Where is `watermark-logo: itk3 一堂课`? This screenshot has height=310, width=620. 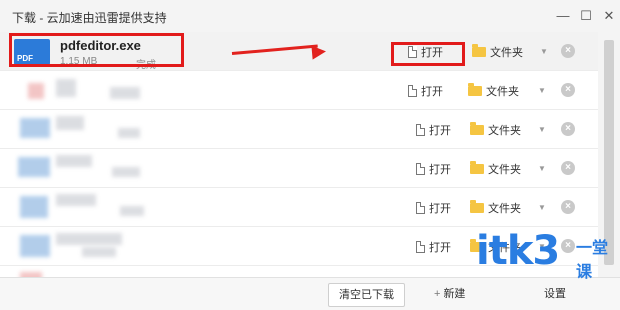
watermark-logo: itk3 一堂课 is located at coordinates (548, 258).